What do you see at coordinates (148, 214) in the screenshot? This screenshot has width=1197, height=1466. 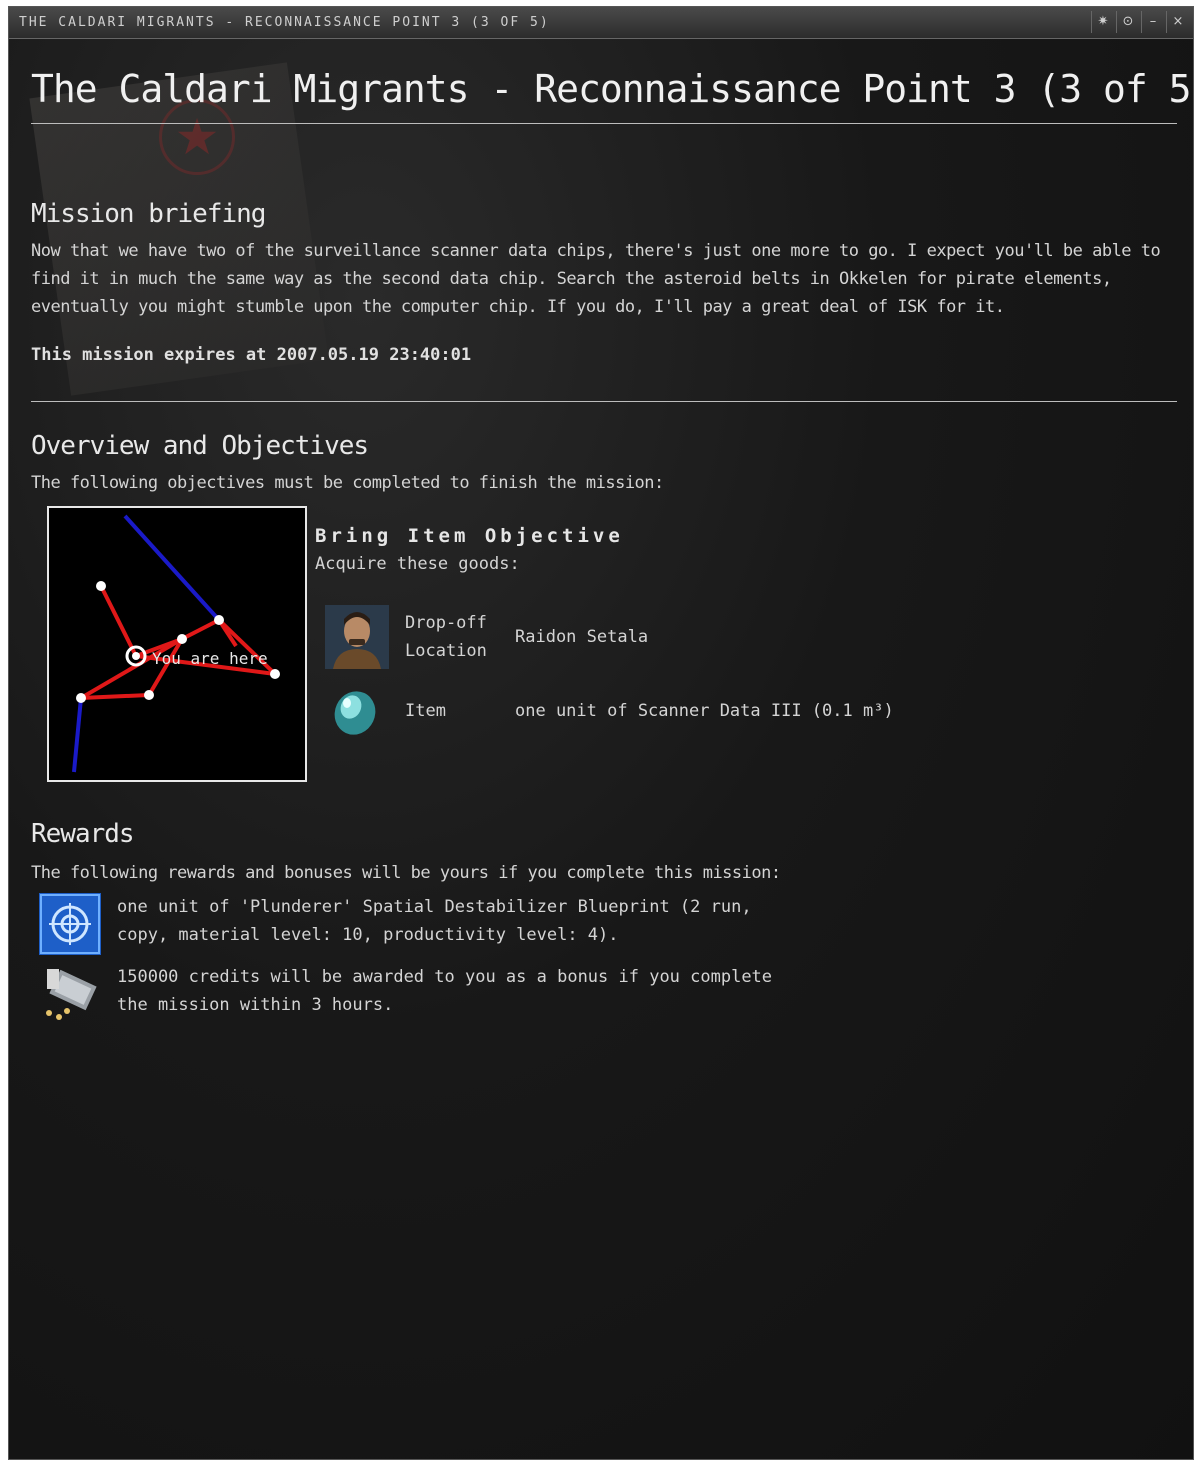 I see `briefing-heading: Mission briefing` at bounding box center [148, 214].